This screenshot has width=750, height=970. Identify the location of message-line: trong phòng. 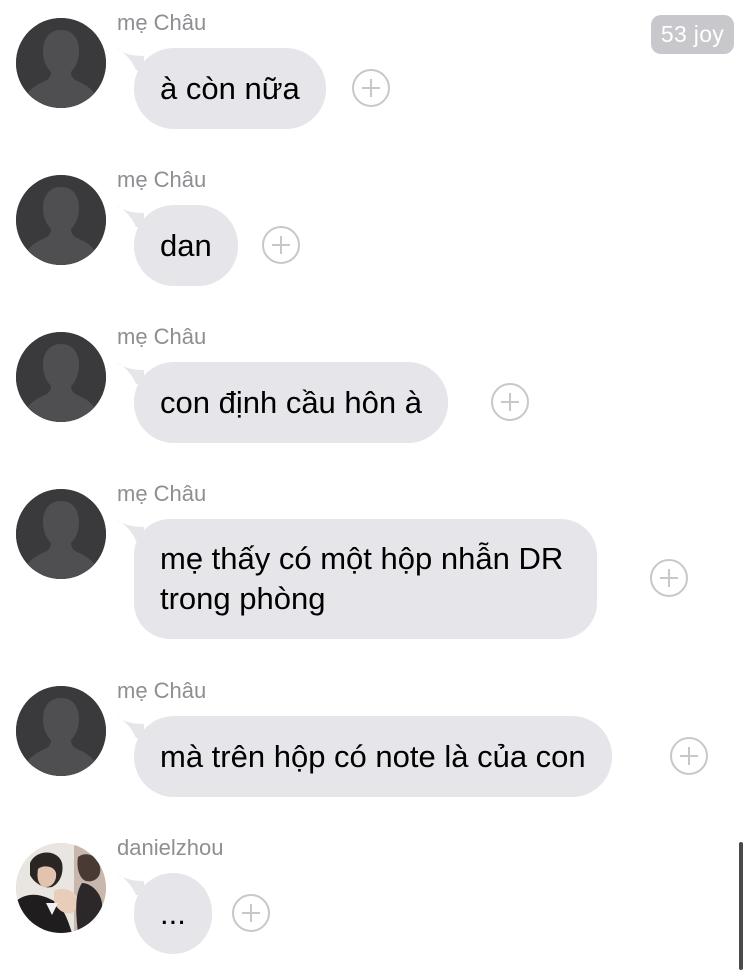
(243, 598).